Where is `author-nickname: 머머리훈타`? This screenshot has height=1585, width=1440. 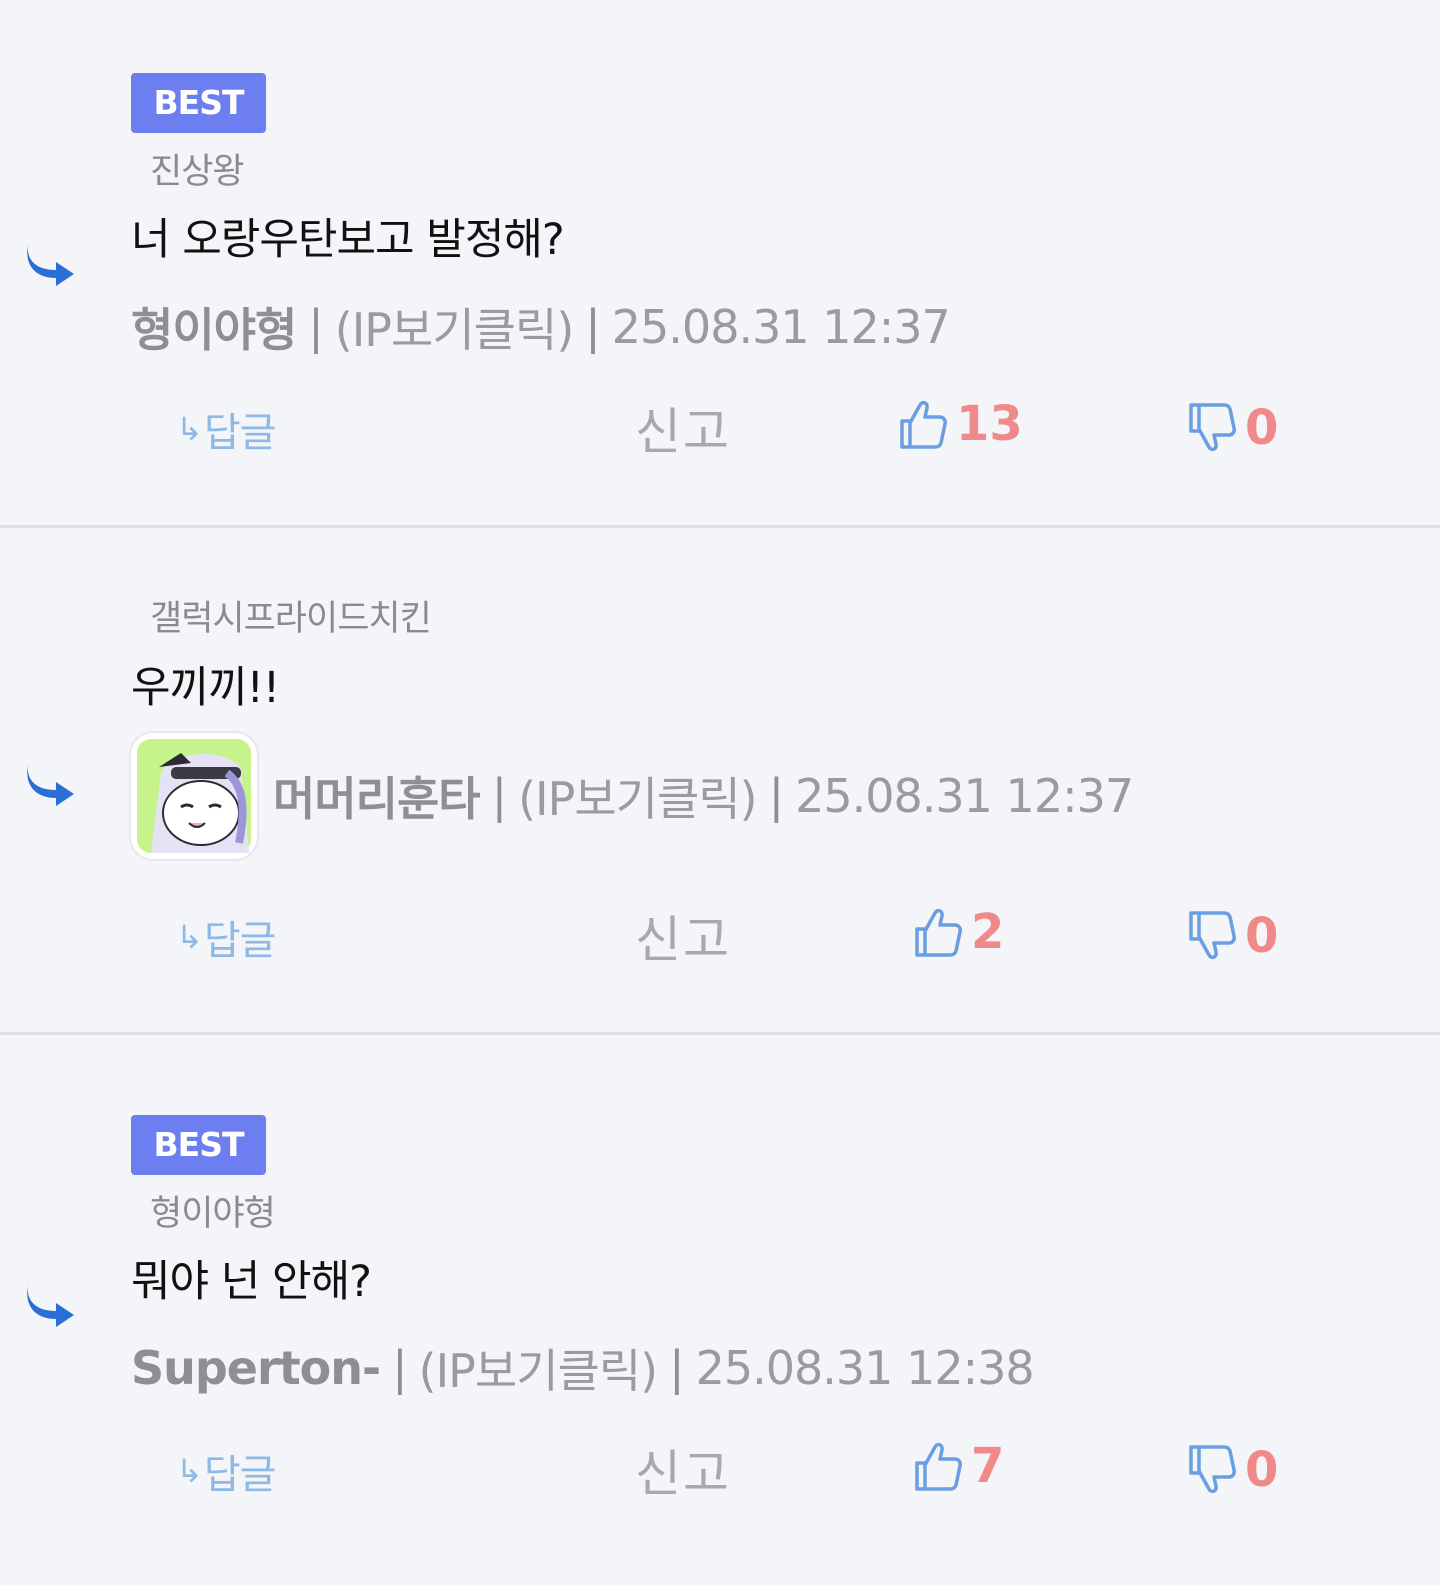 author-nickname: 머머리훈타 is located at coordinates (377, 796).